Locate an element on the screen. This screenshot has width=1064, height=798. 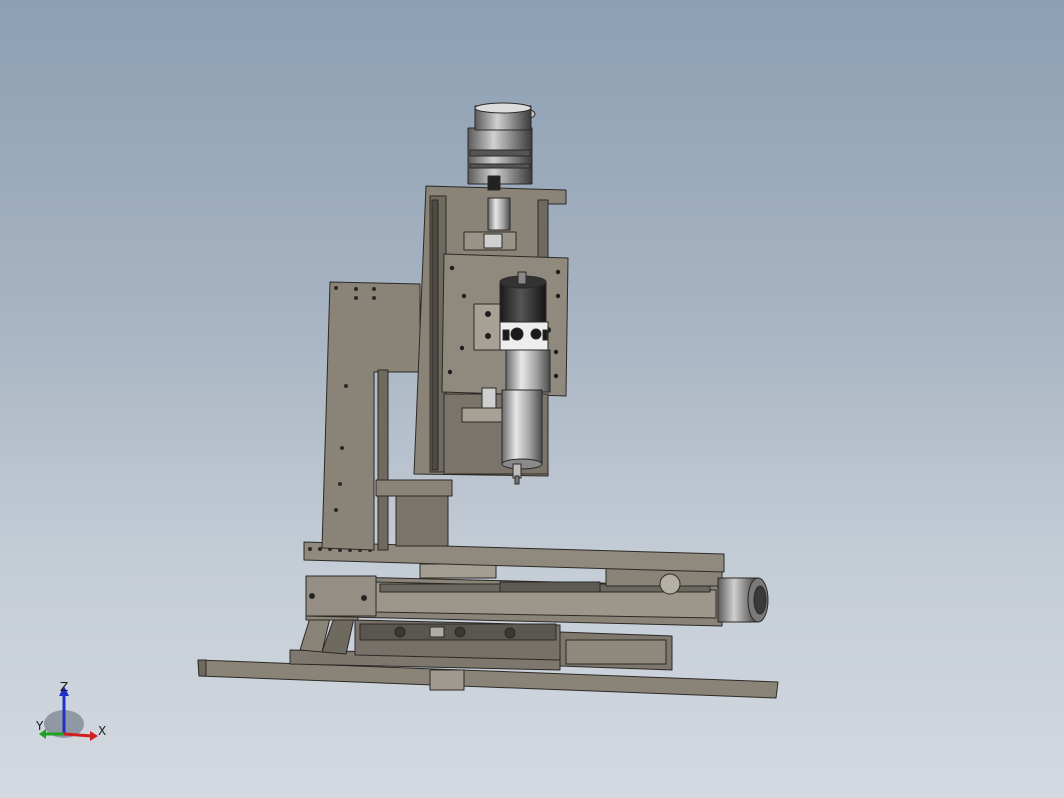
y-axis-module is located at coordinates (457, 640).